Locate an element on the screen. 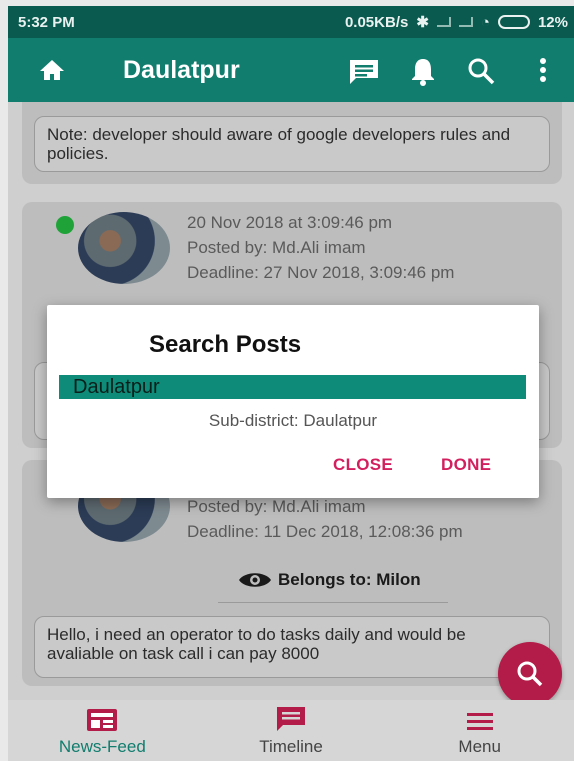 The image size is (574, 761). search-icon is located at coordinates (481, 73).